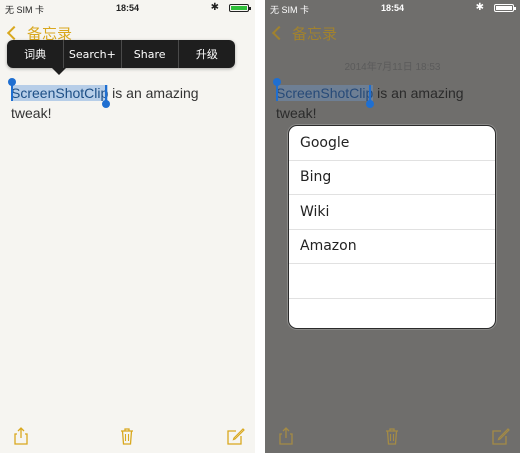 The width and height of the screenshot is (520, 453). What do you see at coordinates (150, 54) in the screenshot?
I see `menu-item-share: Share` at bounding box center [150, 54].